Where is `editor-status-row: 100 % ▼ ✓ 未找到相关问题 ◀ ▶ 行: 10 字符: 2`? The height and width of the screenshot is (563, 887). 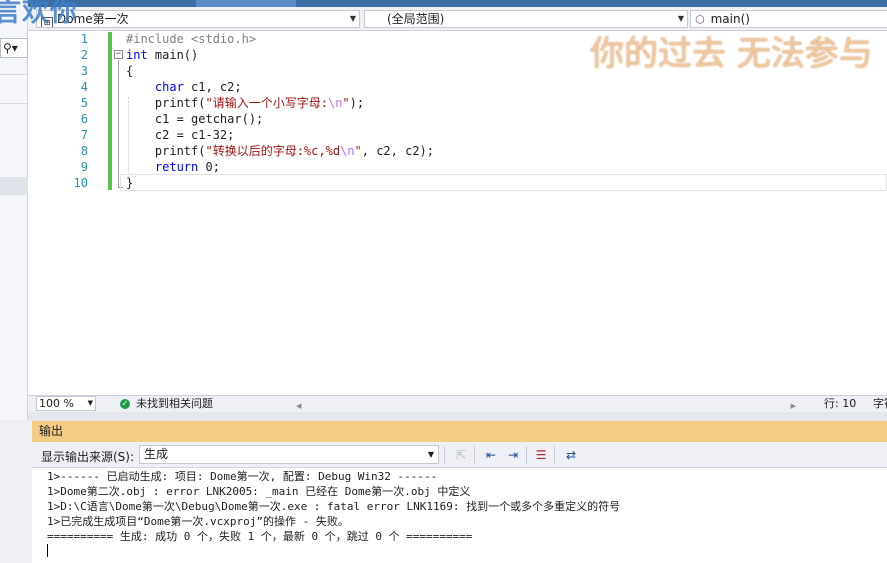
editor-status-row: 100 % ▼ ✓ 未找到相关问题 ◀ ▶ 行: 10 字符: 2 is located at coordinates (457, 403).